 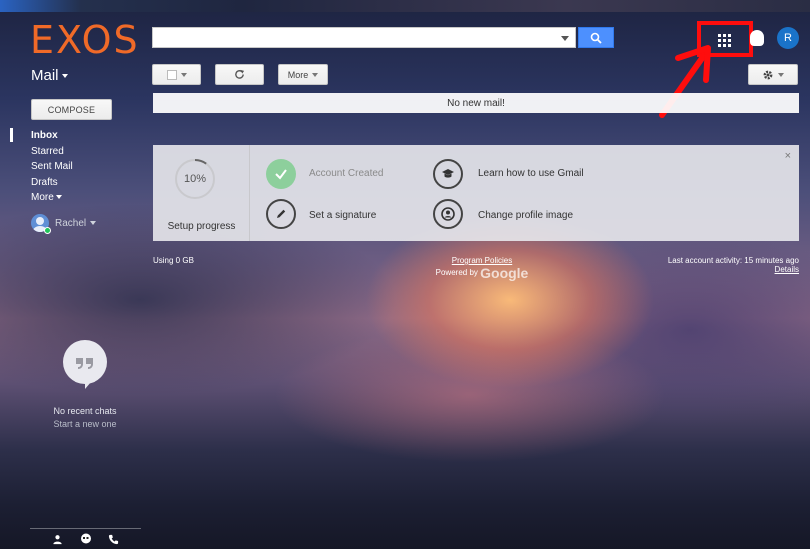 I want to click on nav-item-more-label: More, so click(x=42, y=197).